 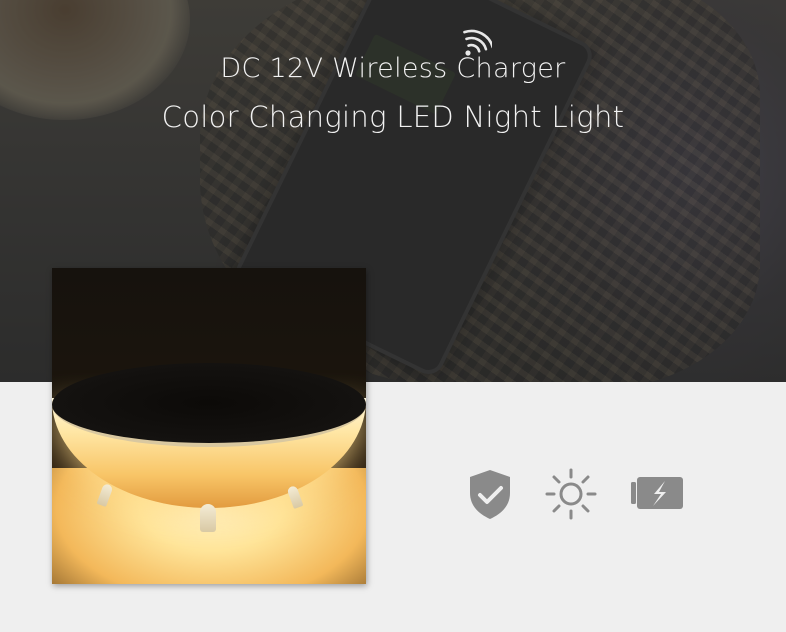 I want to click on feature-icons, so click(x=577, y=494).